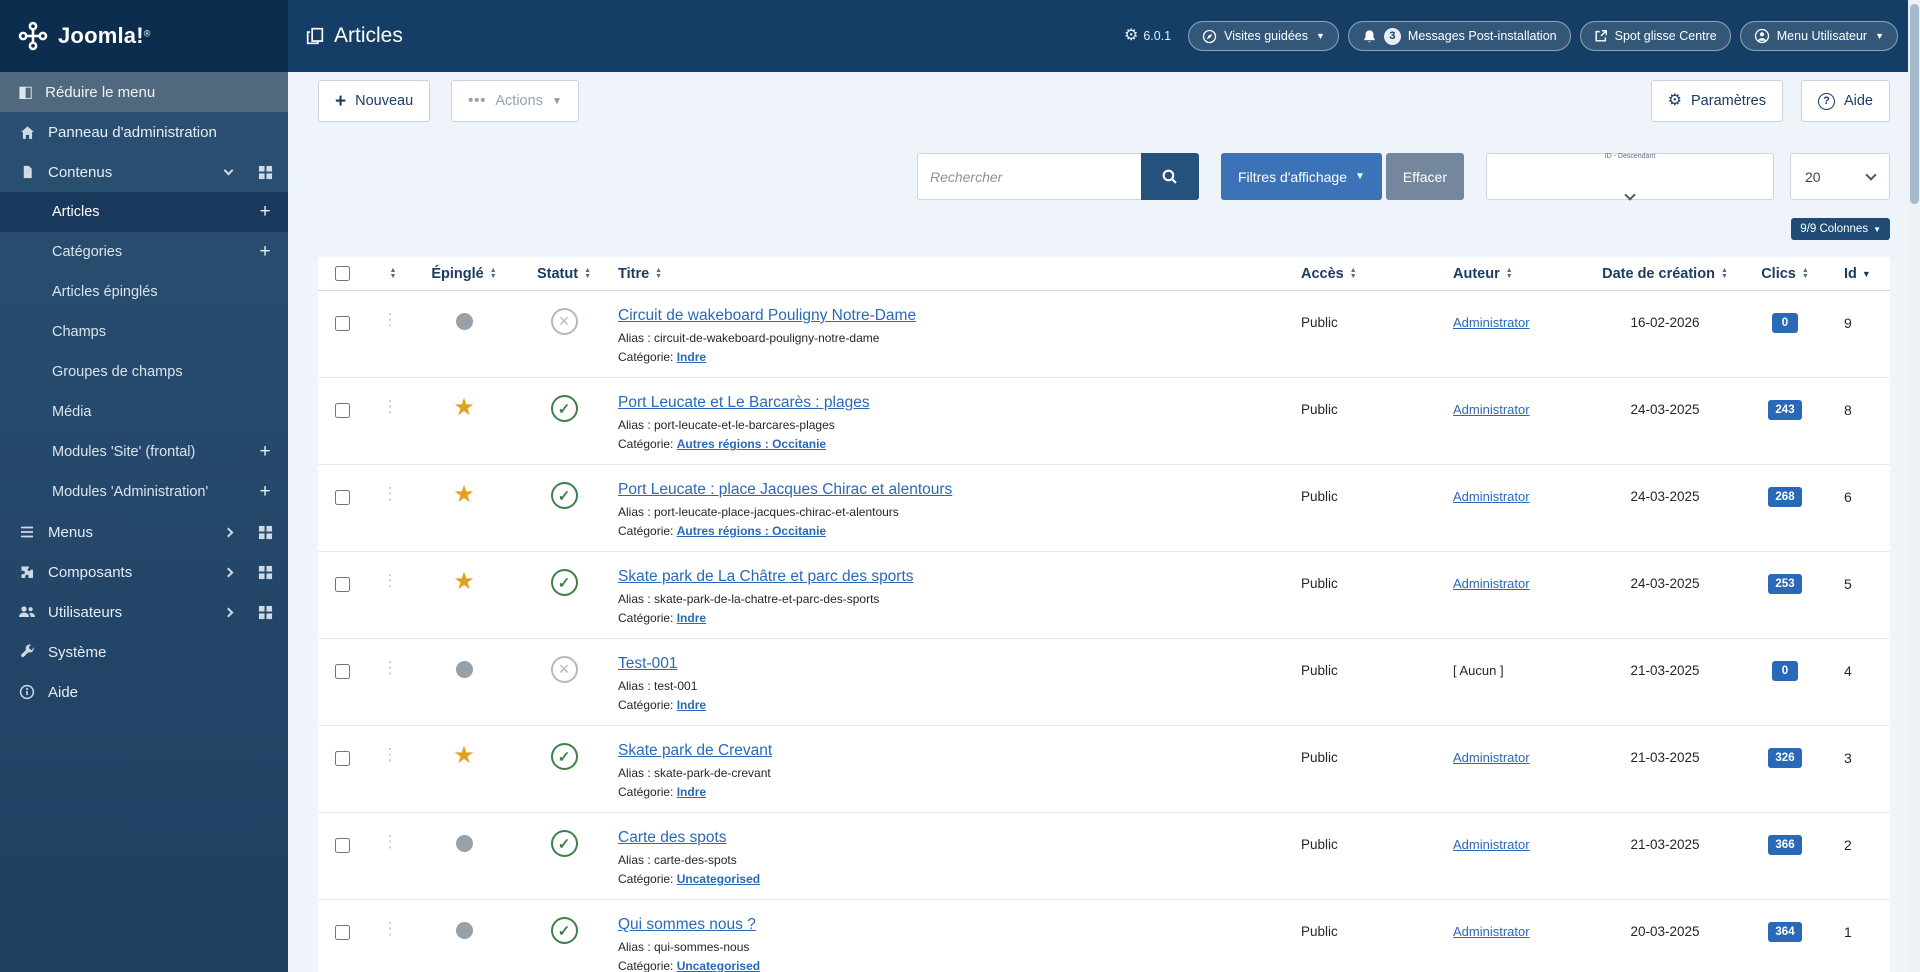  What do you see at coordinates (265, 211) in the screenshot?
I see `add-article-button: +` at bounding box center [265, 211].